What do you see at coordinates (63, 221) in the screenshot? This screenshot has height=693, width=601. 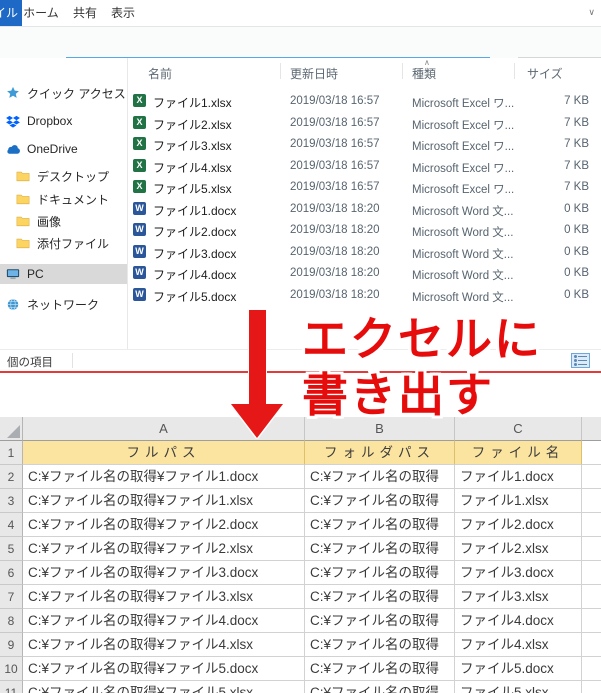 I see `sidebar-item: 画像` at bounding box center [63, 221].